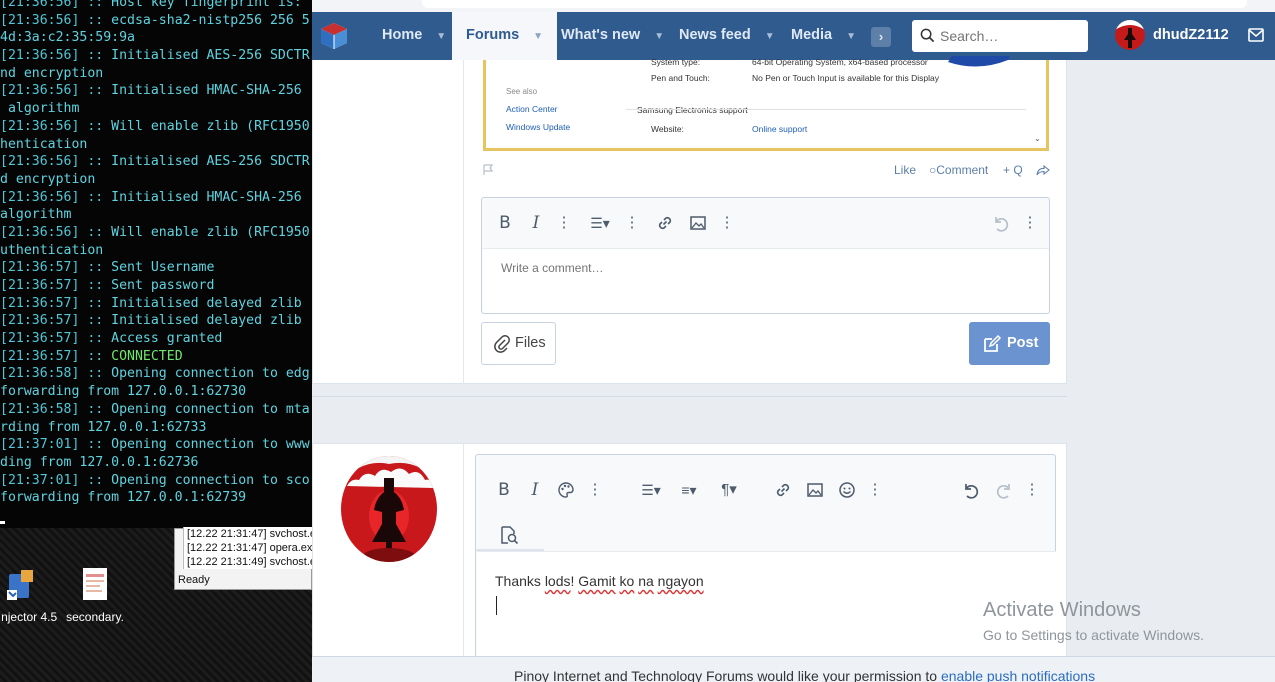  I want to click on comment-link: ○Comment, so click(958, 170).